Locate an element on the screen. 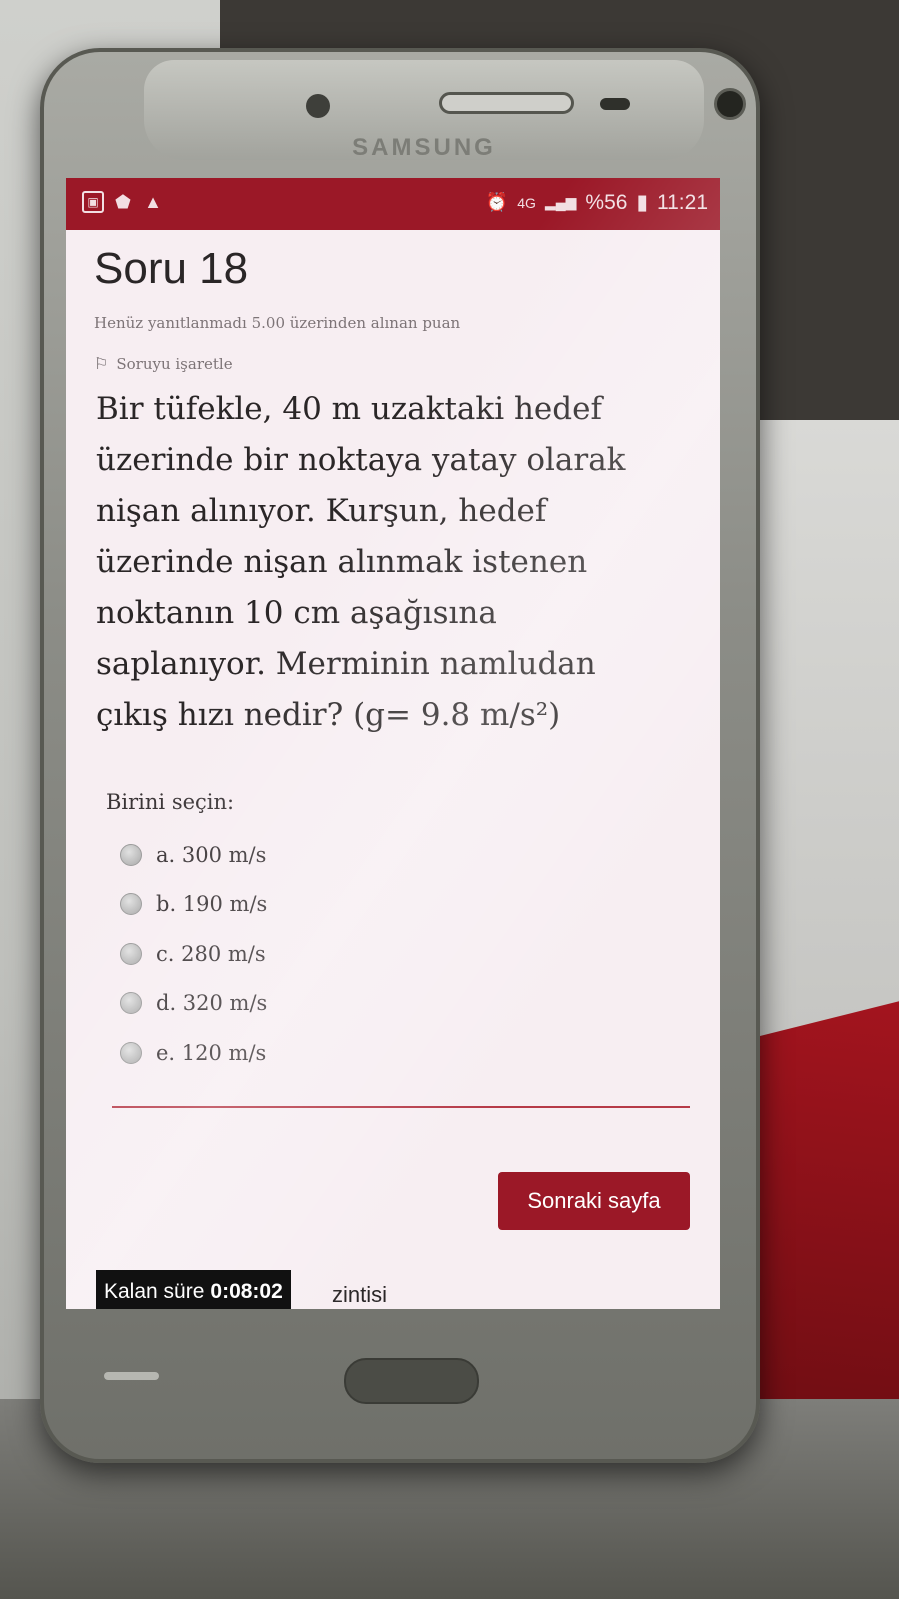 The width and height of the screenshot is (899, 1599). option-label: a. 300 m/s is located at coordinates (211, 854).